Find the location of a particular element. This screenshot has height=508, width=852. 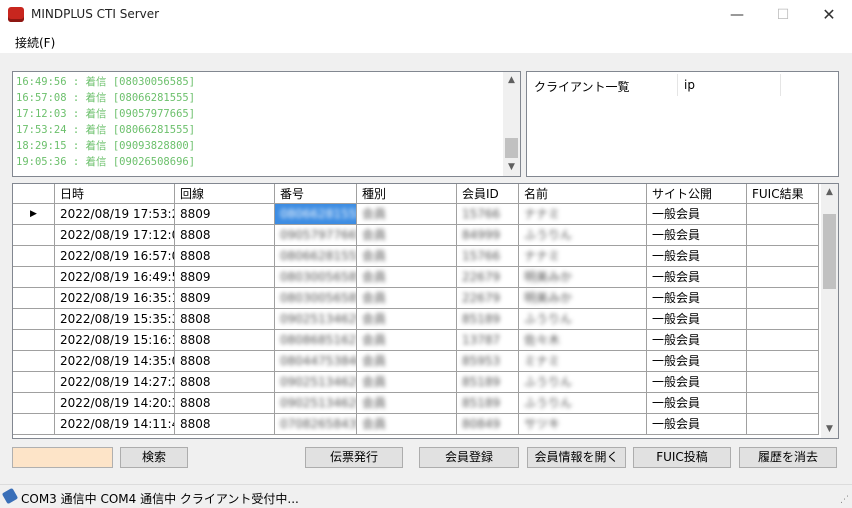

minimize-button: — is located at coordinates (737, 15).